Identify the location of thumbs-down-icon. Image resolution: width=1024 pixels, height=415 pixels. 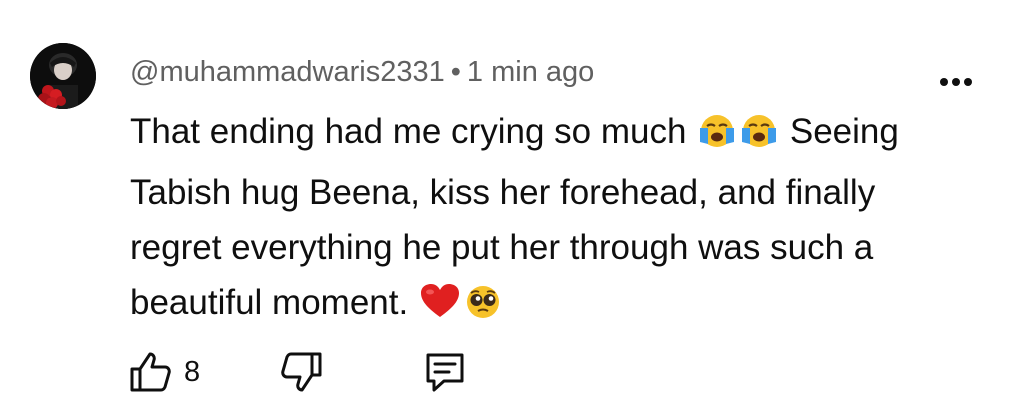
(301, 372).